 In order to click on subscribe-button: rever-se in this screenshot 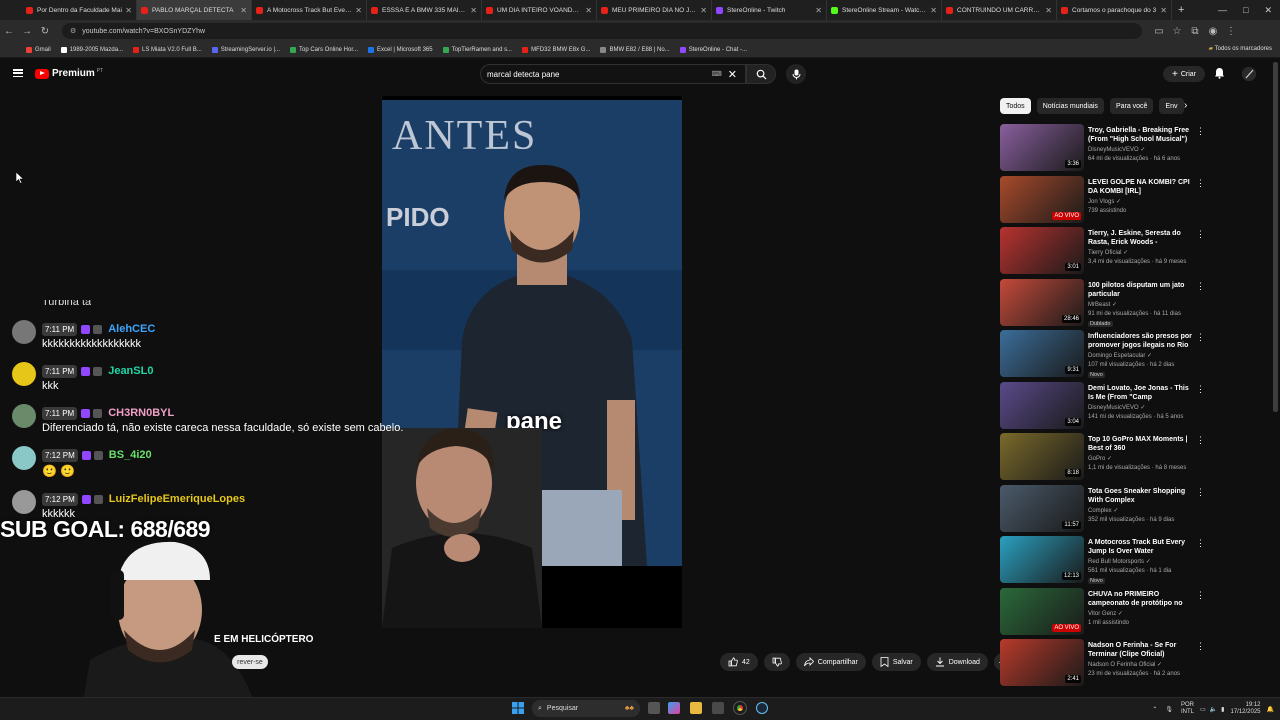, I will do `click(250, 662)`.